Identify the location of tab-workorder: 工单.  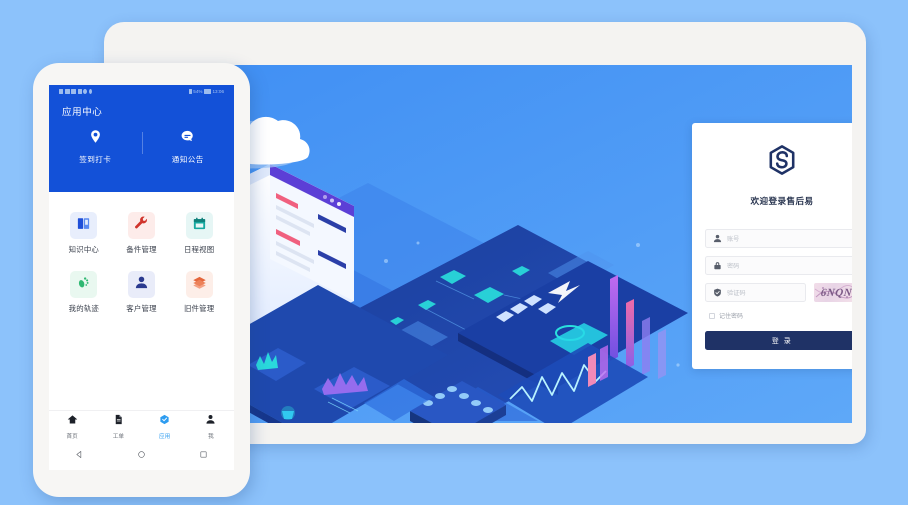
(118, 426).